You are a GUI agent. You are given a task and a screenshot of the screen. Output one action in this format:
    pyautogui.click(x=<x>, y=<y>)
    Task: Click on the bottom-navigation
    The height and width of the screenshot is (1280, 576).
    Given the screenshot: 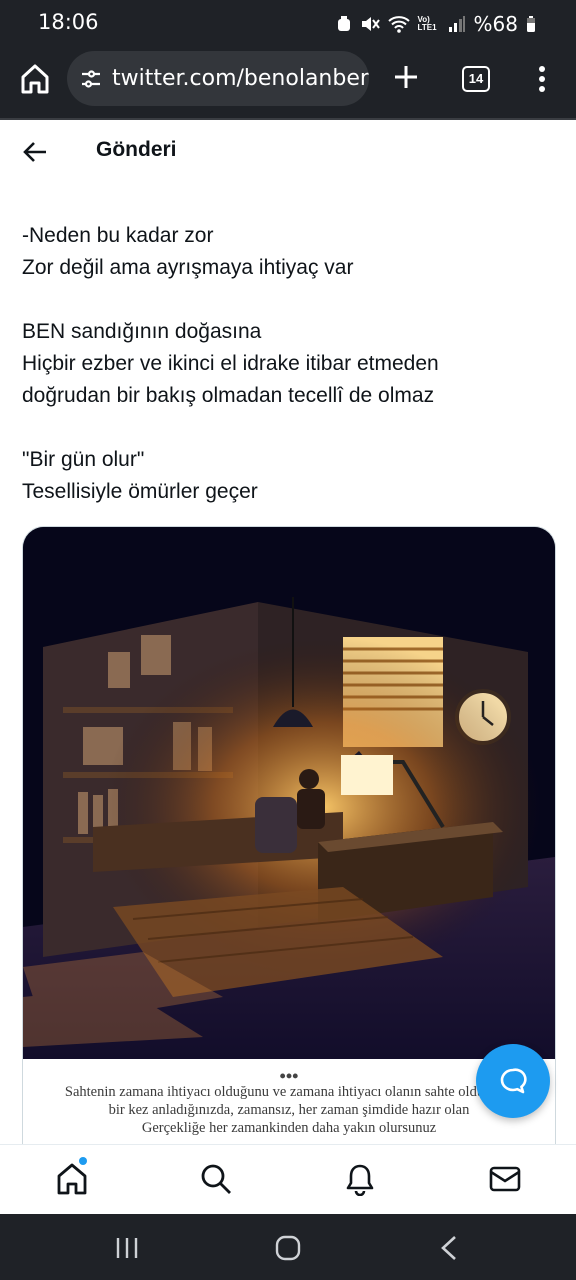 What is the action you would take?
    pyautogui.click(x=288, y=1179)
    